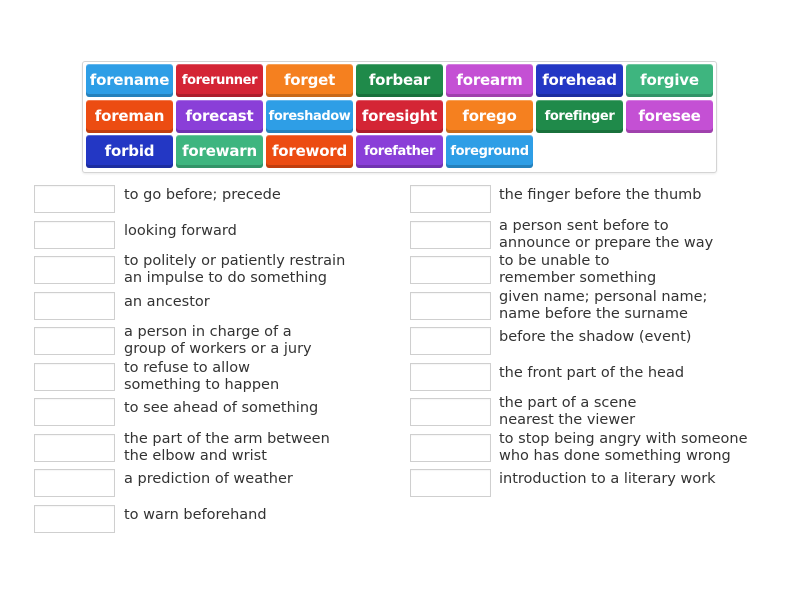 This screenshot has width=800, height=600. Describe the element at coordinates (489, 151) in the screenshot. I see `word-tile-foreground: foreground` at that location.